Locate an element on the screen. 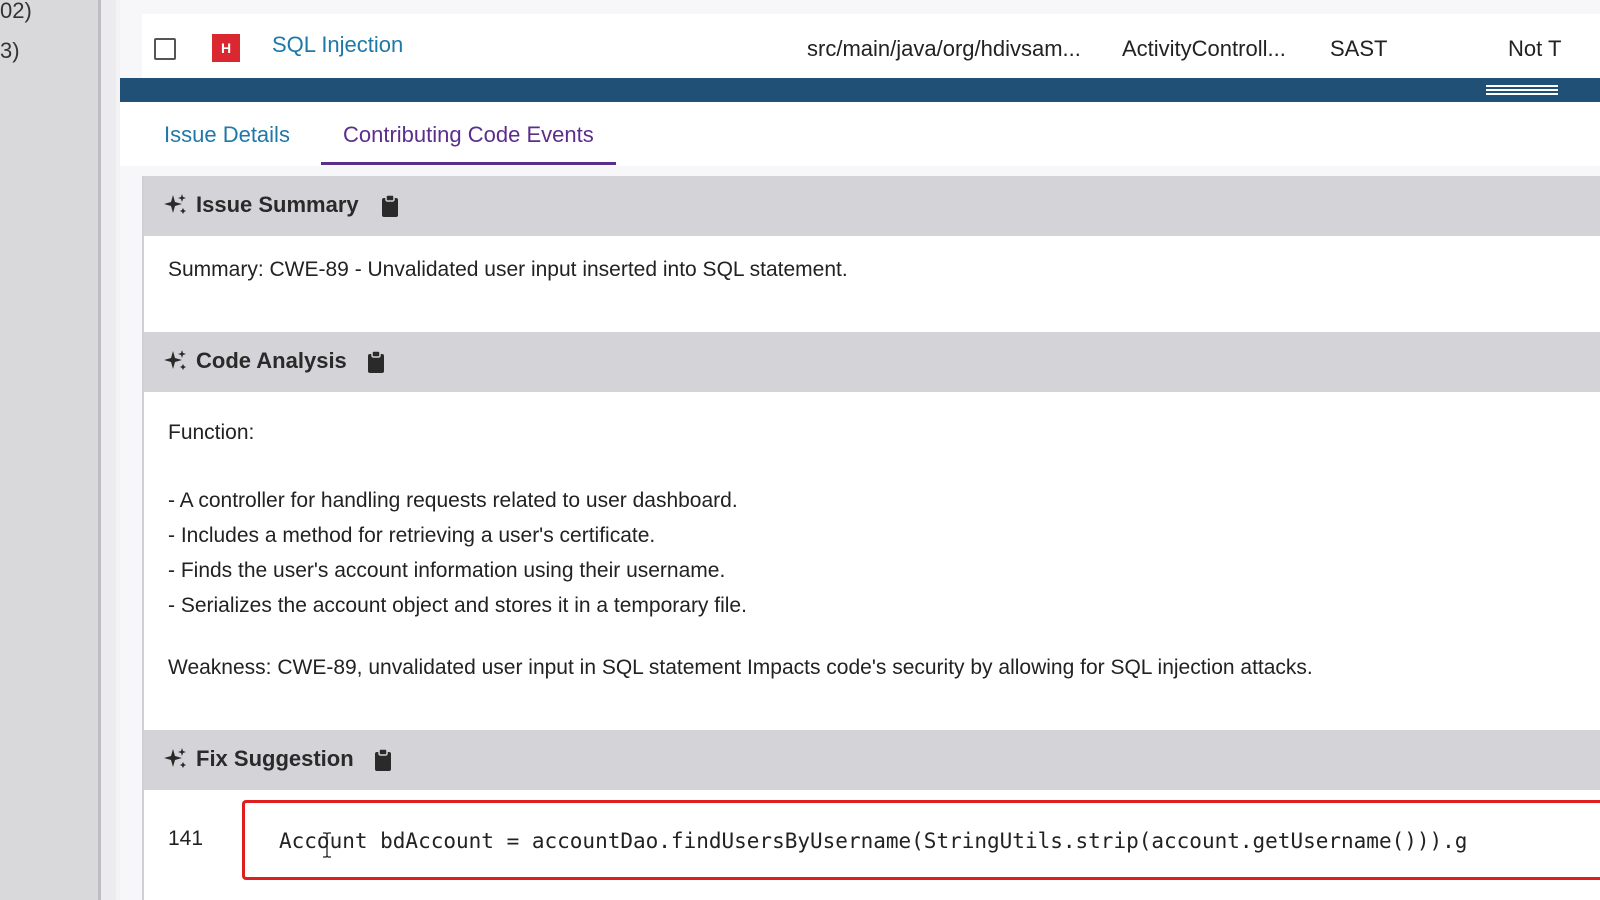 This screenshot has height=900, width=1600. tab-issue-details: Issue Details is located at coordinates (227, 142).